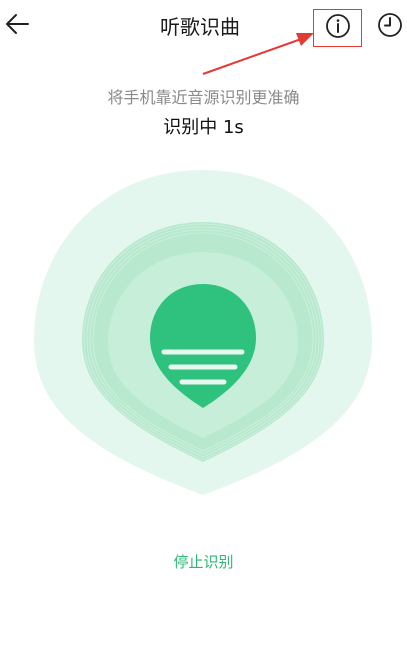 The image size is (407, 646). I want to click on recognition-status: 识别中 1s, so click(203, 127).